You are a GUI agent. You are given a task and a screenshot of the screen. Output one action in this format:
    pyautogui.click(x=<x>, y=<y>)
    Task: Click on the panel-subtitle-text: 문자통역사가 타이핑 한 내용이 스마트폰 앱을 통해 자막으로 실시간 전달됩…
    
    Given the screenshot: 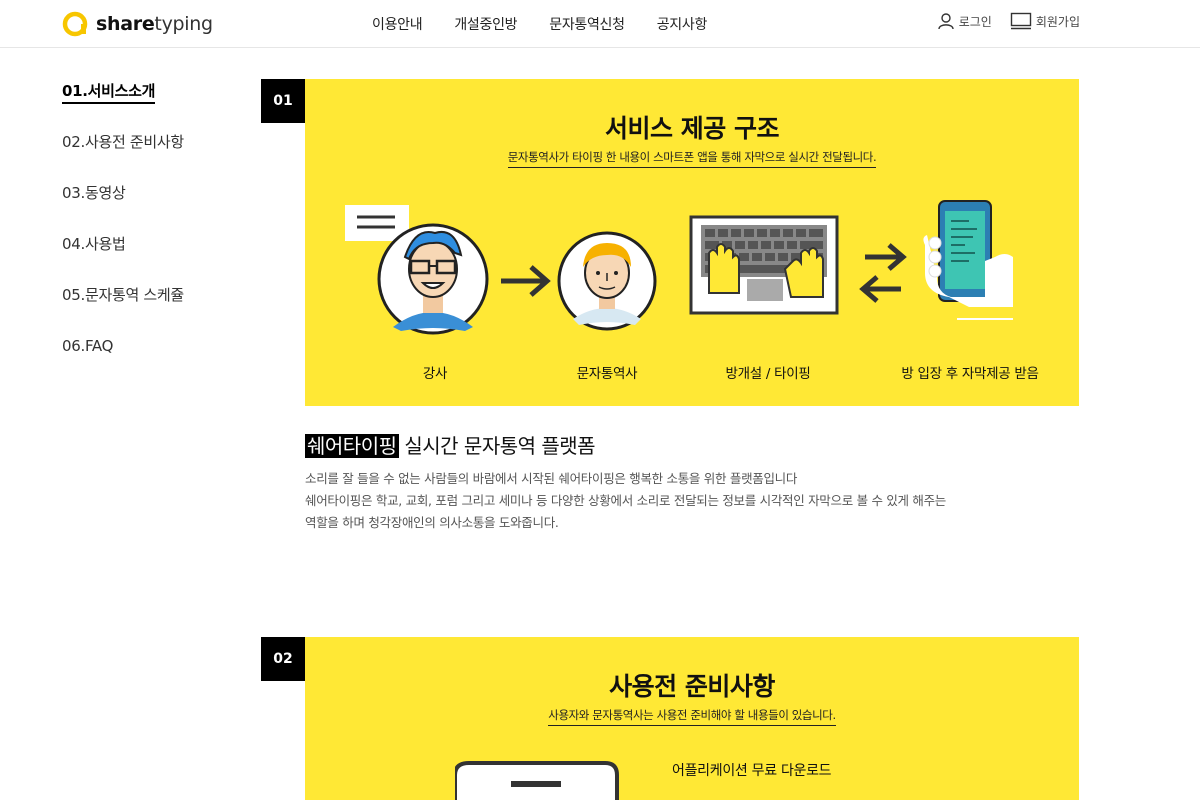 What is the action you would take?
    pyautogui.click(x=692, y=159)
    